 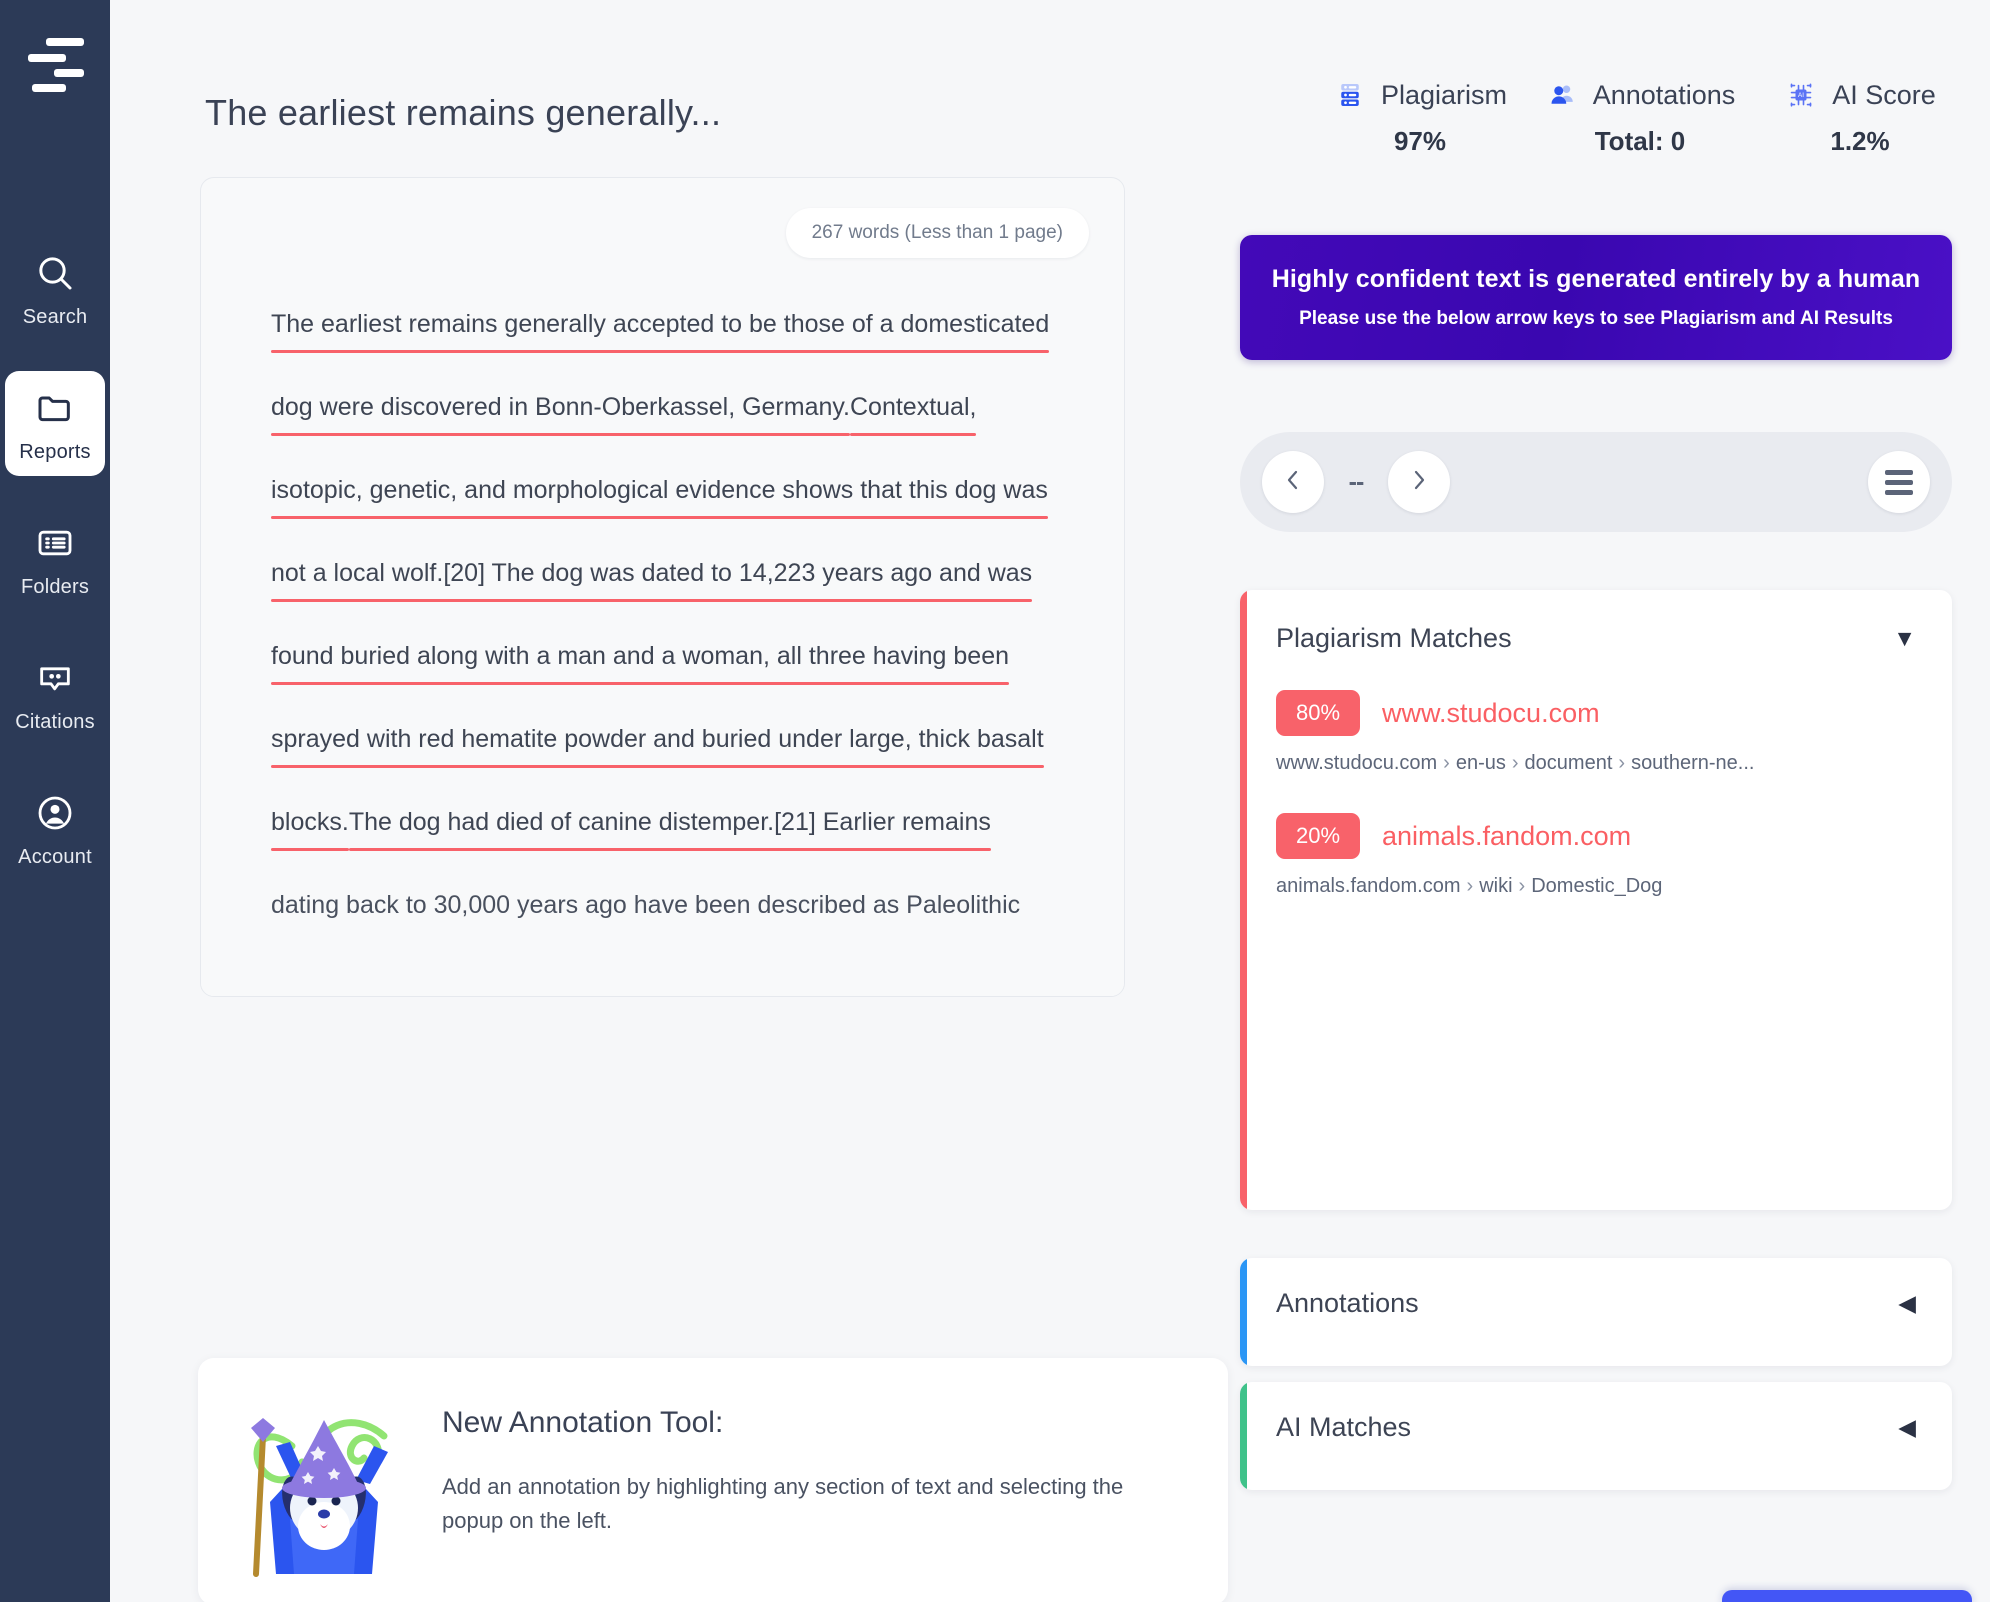 I want to click on breadcrumb-part: en-us, so click(x=1480, y=763).